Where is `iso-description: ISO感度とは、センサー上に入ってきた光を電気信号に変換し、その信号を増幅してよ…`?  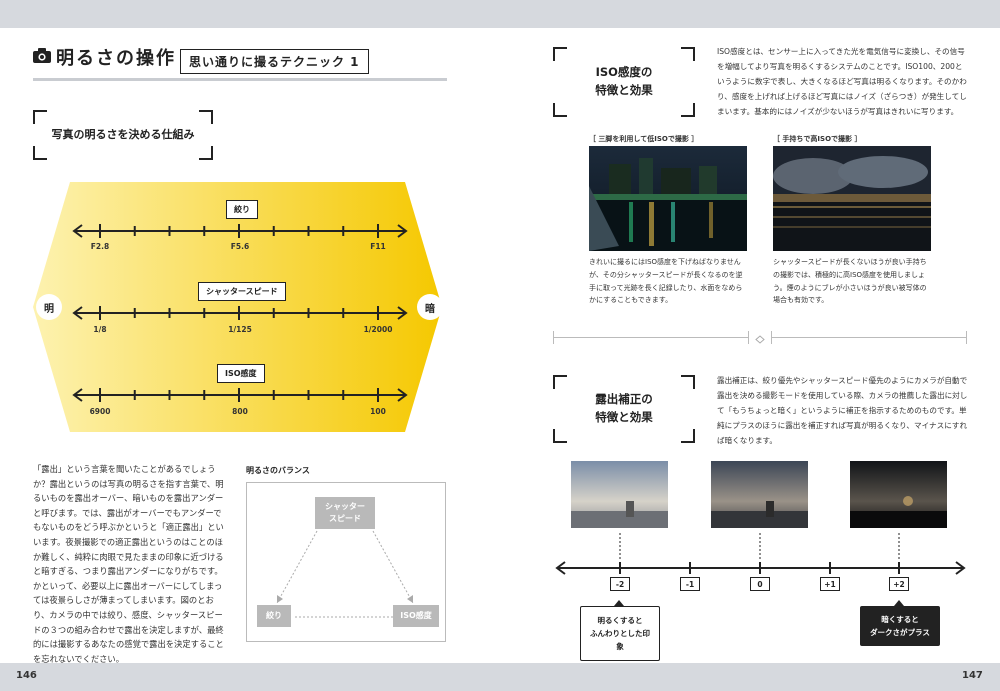 iso-description: ISO感度とは、センサー上に入ってきた光を電気信号に変換し、その信号を増幅してよ… is located at coordinates (842, 81).